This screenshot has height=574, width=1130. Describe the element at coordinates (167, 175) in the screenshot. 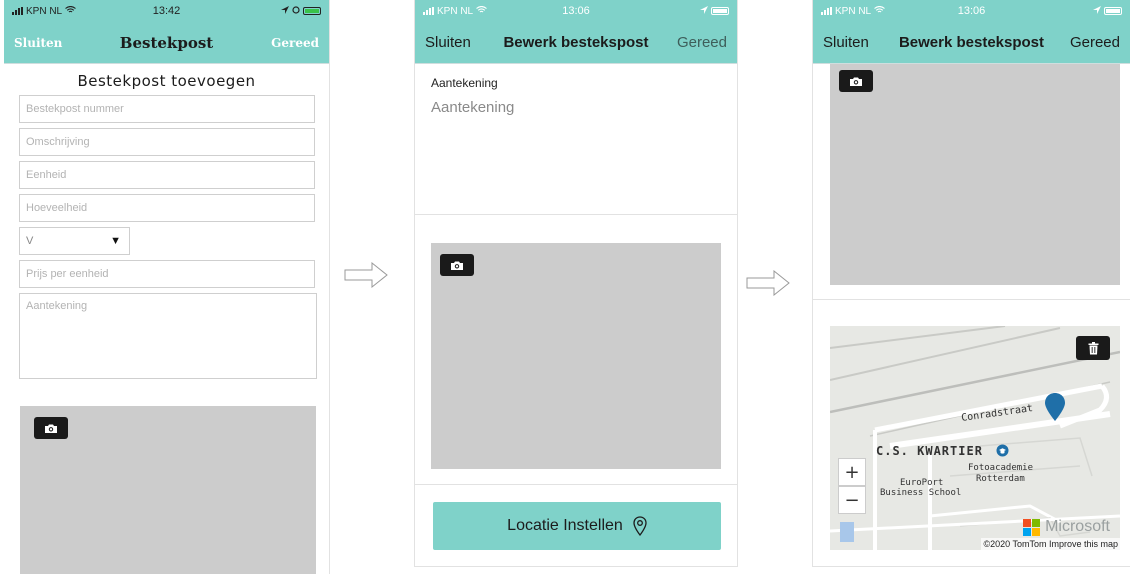

I see `unit-input` at that location.